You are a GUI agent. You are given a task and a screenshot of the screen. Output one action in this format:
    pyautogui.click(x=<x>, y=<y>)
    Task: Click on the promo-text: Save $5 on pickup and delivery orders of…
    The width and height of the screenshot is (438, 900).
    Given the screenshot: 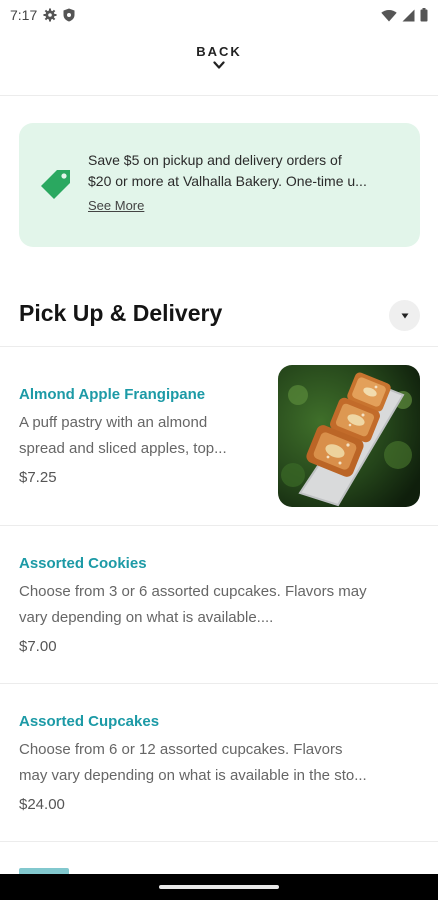 What is the action you would take?
    pyautogui.click(x=246, y=171)
    